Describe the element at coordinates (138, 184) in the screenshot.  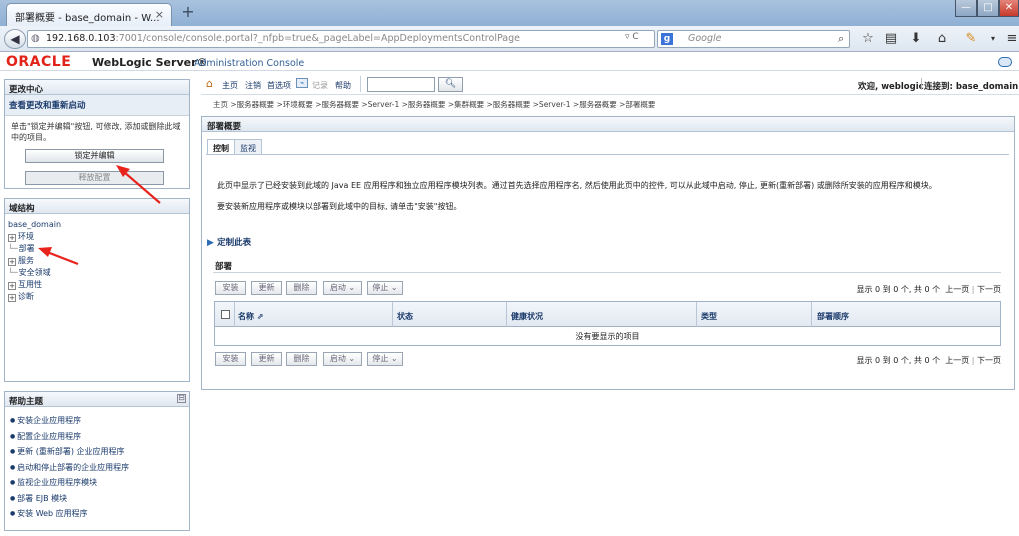
I see `red-arrow-lock-button` at that location.